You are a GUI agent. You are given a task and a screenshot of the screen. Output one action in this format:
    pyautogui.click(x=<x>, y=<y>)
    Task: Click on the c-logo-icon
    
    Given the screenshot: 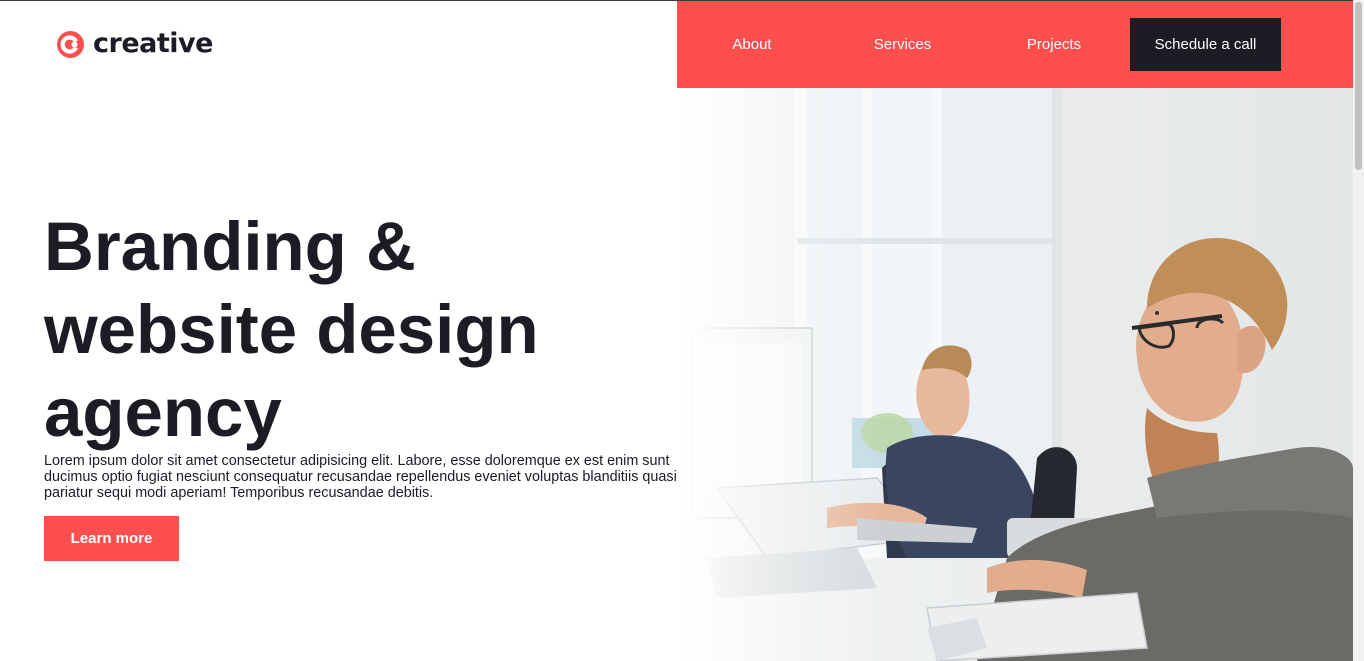 What is the action you would take?
    pyautogui.click(x=70, y=44)
    